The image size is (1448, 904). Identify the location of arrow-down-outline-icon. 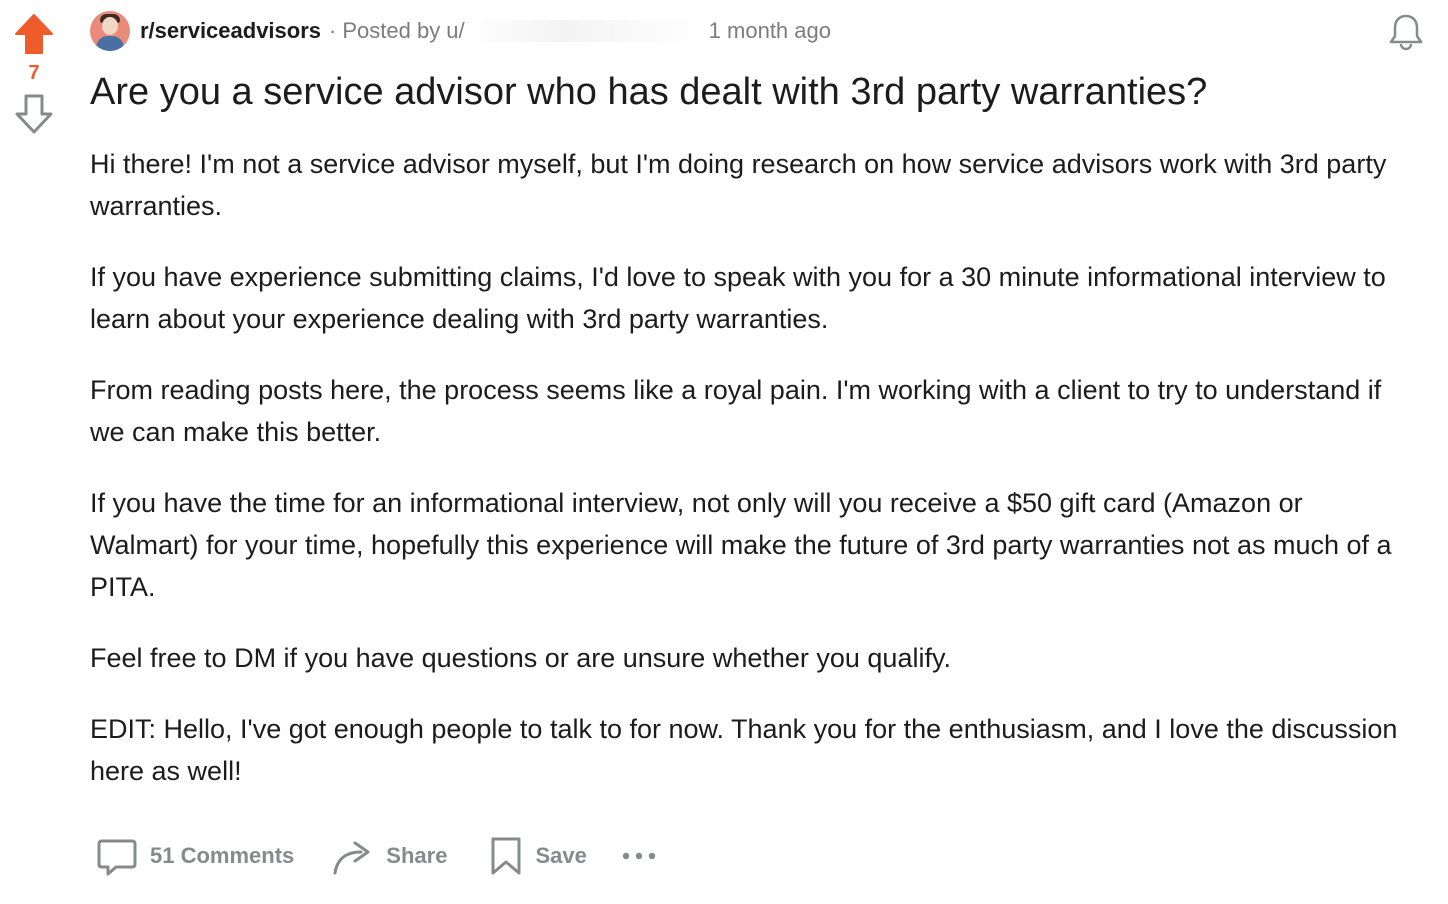
(34, 114).